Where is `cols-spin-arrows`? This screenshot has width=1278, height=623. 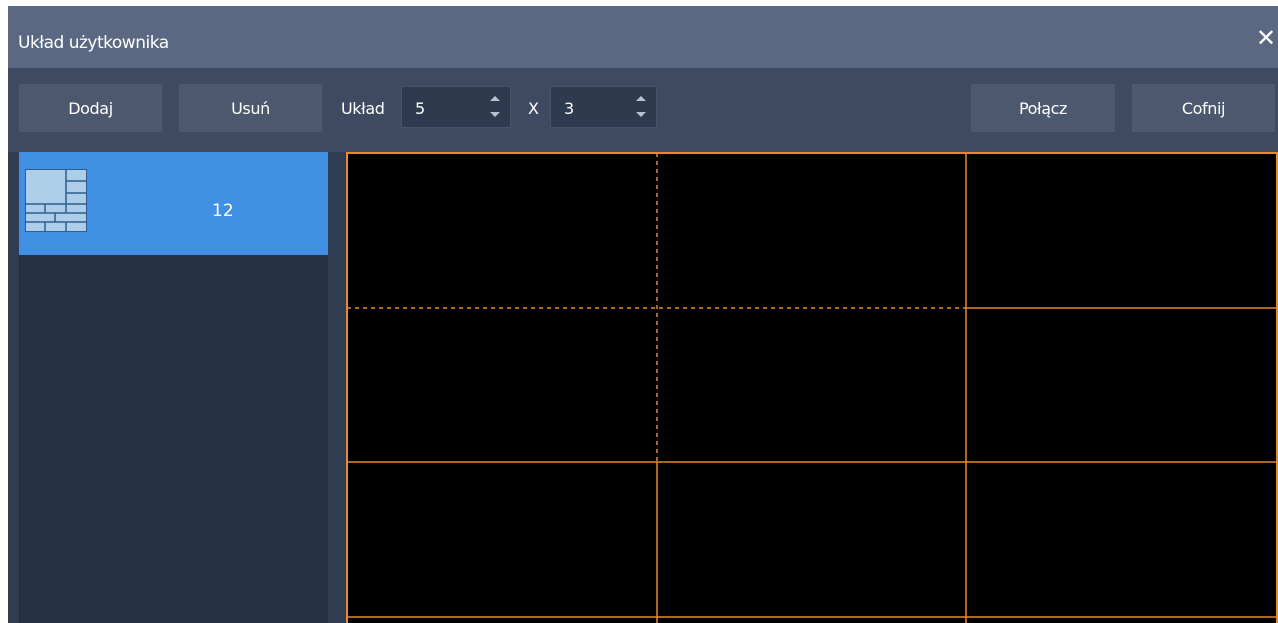
cols-spin-arrows is located at coordinates (641, 107).